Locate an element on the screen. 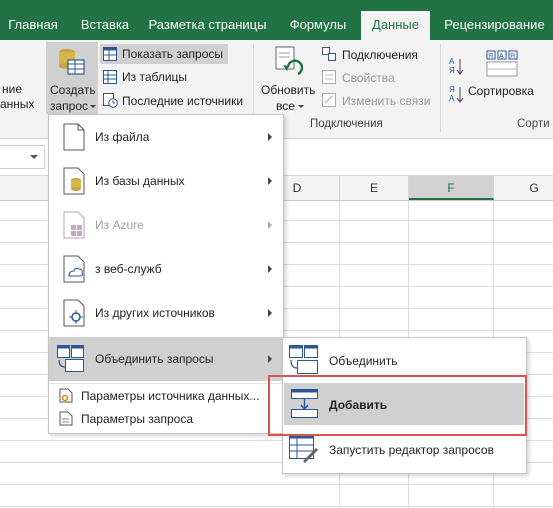  sort-z-a-icon: Я А is located at coordinates (456, 94).